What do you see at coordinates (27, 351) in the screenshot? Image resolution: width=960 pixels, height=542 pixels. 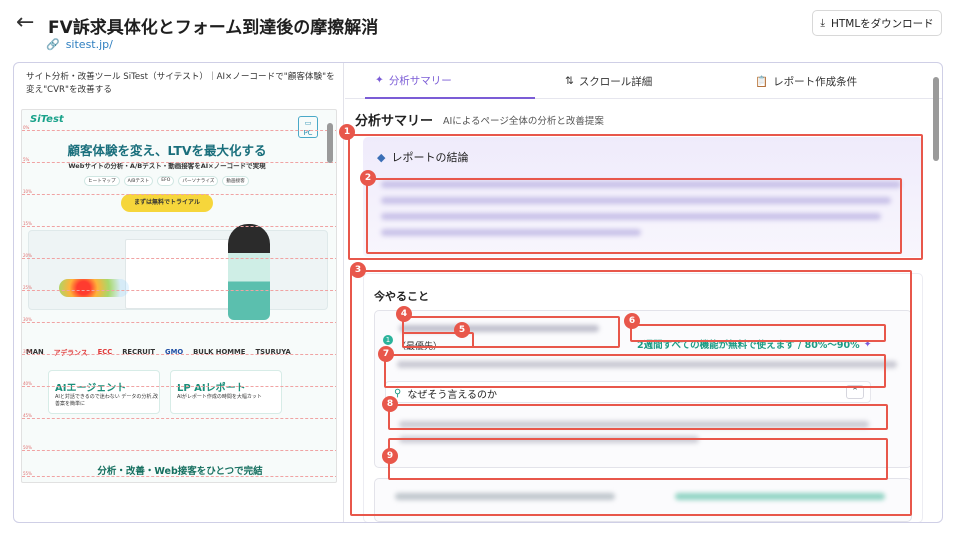 I see `guide-label: 35%` at bounding box center [27, 351].